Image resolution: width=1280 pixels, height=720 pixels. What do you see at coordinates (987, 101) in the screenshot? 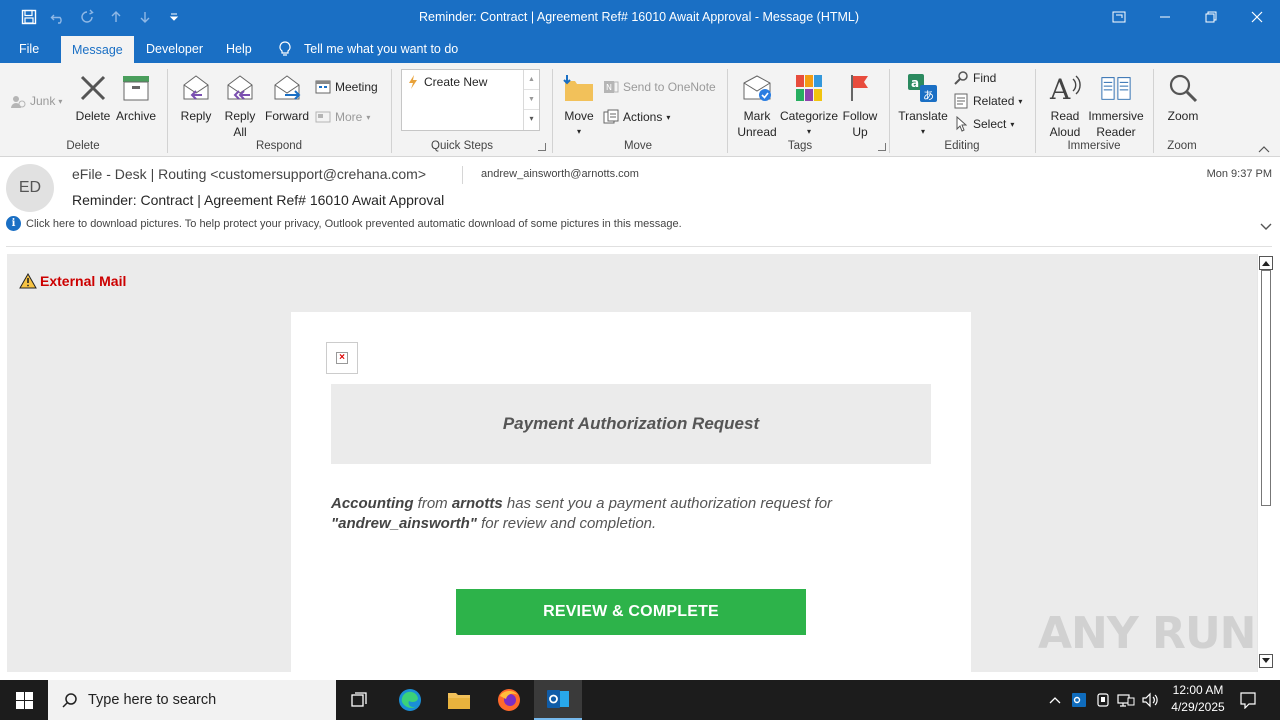
I see `related-button: Related ▾` at bounding box center [987, 101].